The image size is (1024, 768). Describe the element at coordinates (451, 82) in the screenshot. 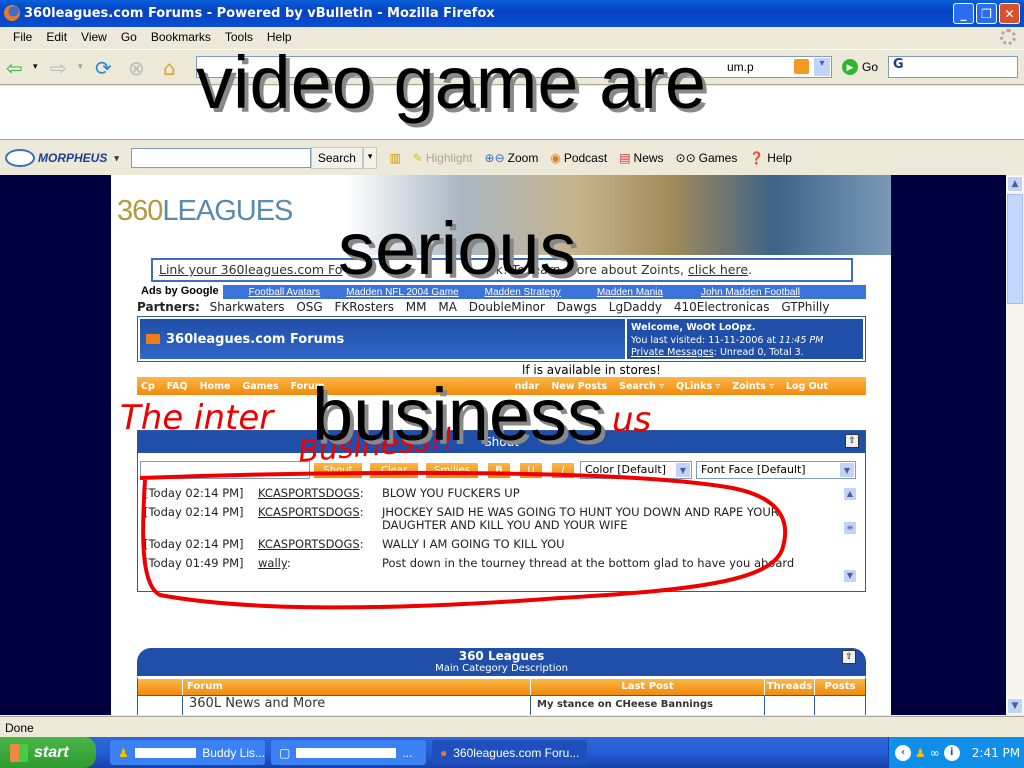

I see `overlay-text-line1: video game are` at that location.